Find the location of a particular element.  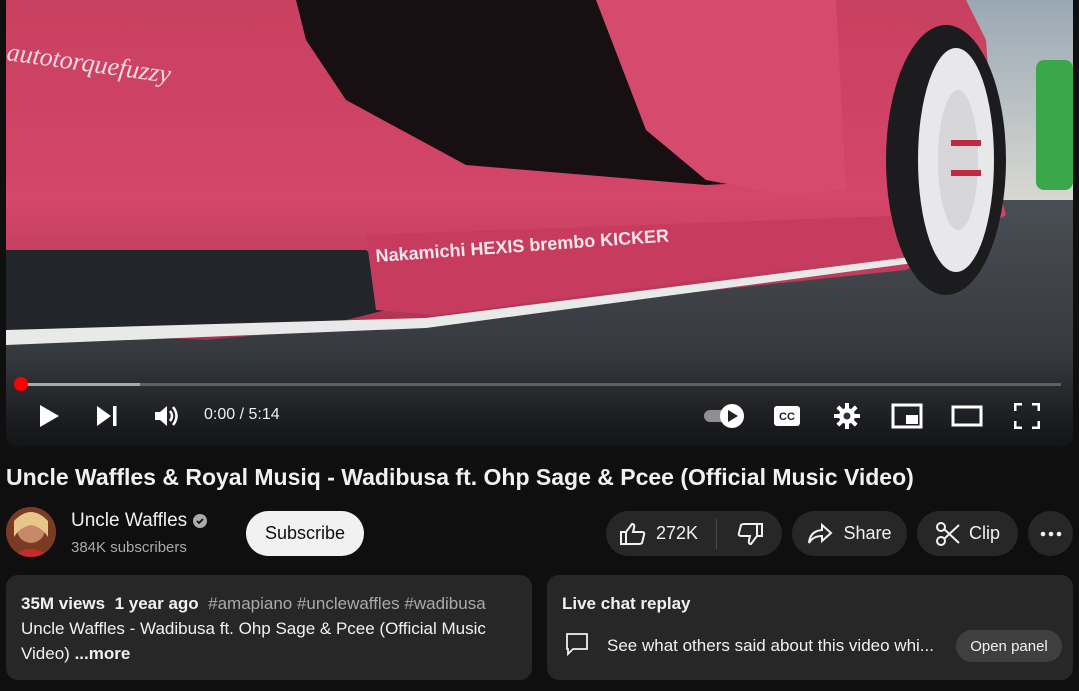

open-panel-button: Open panel is located at coordinates (1009, 646).